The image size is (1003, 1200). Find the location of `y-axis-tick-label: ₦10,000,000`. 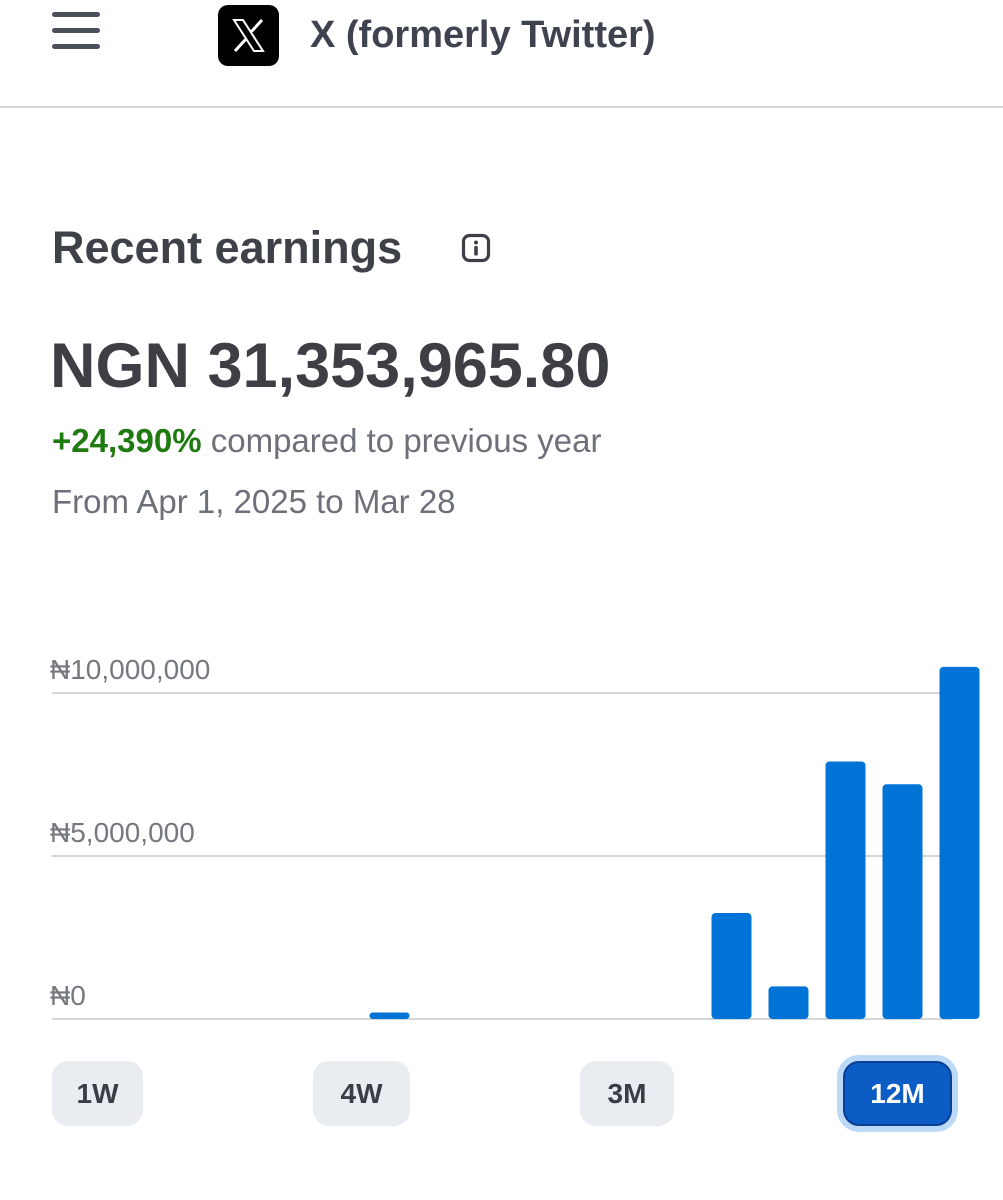

y-axis-tick-label: ₦10,000,000 is located at coordinates (130, 669).